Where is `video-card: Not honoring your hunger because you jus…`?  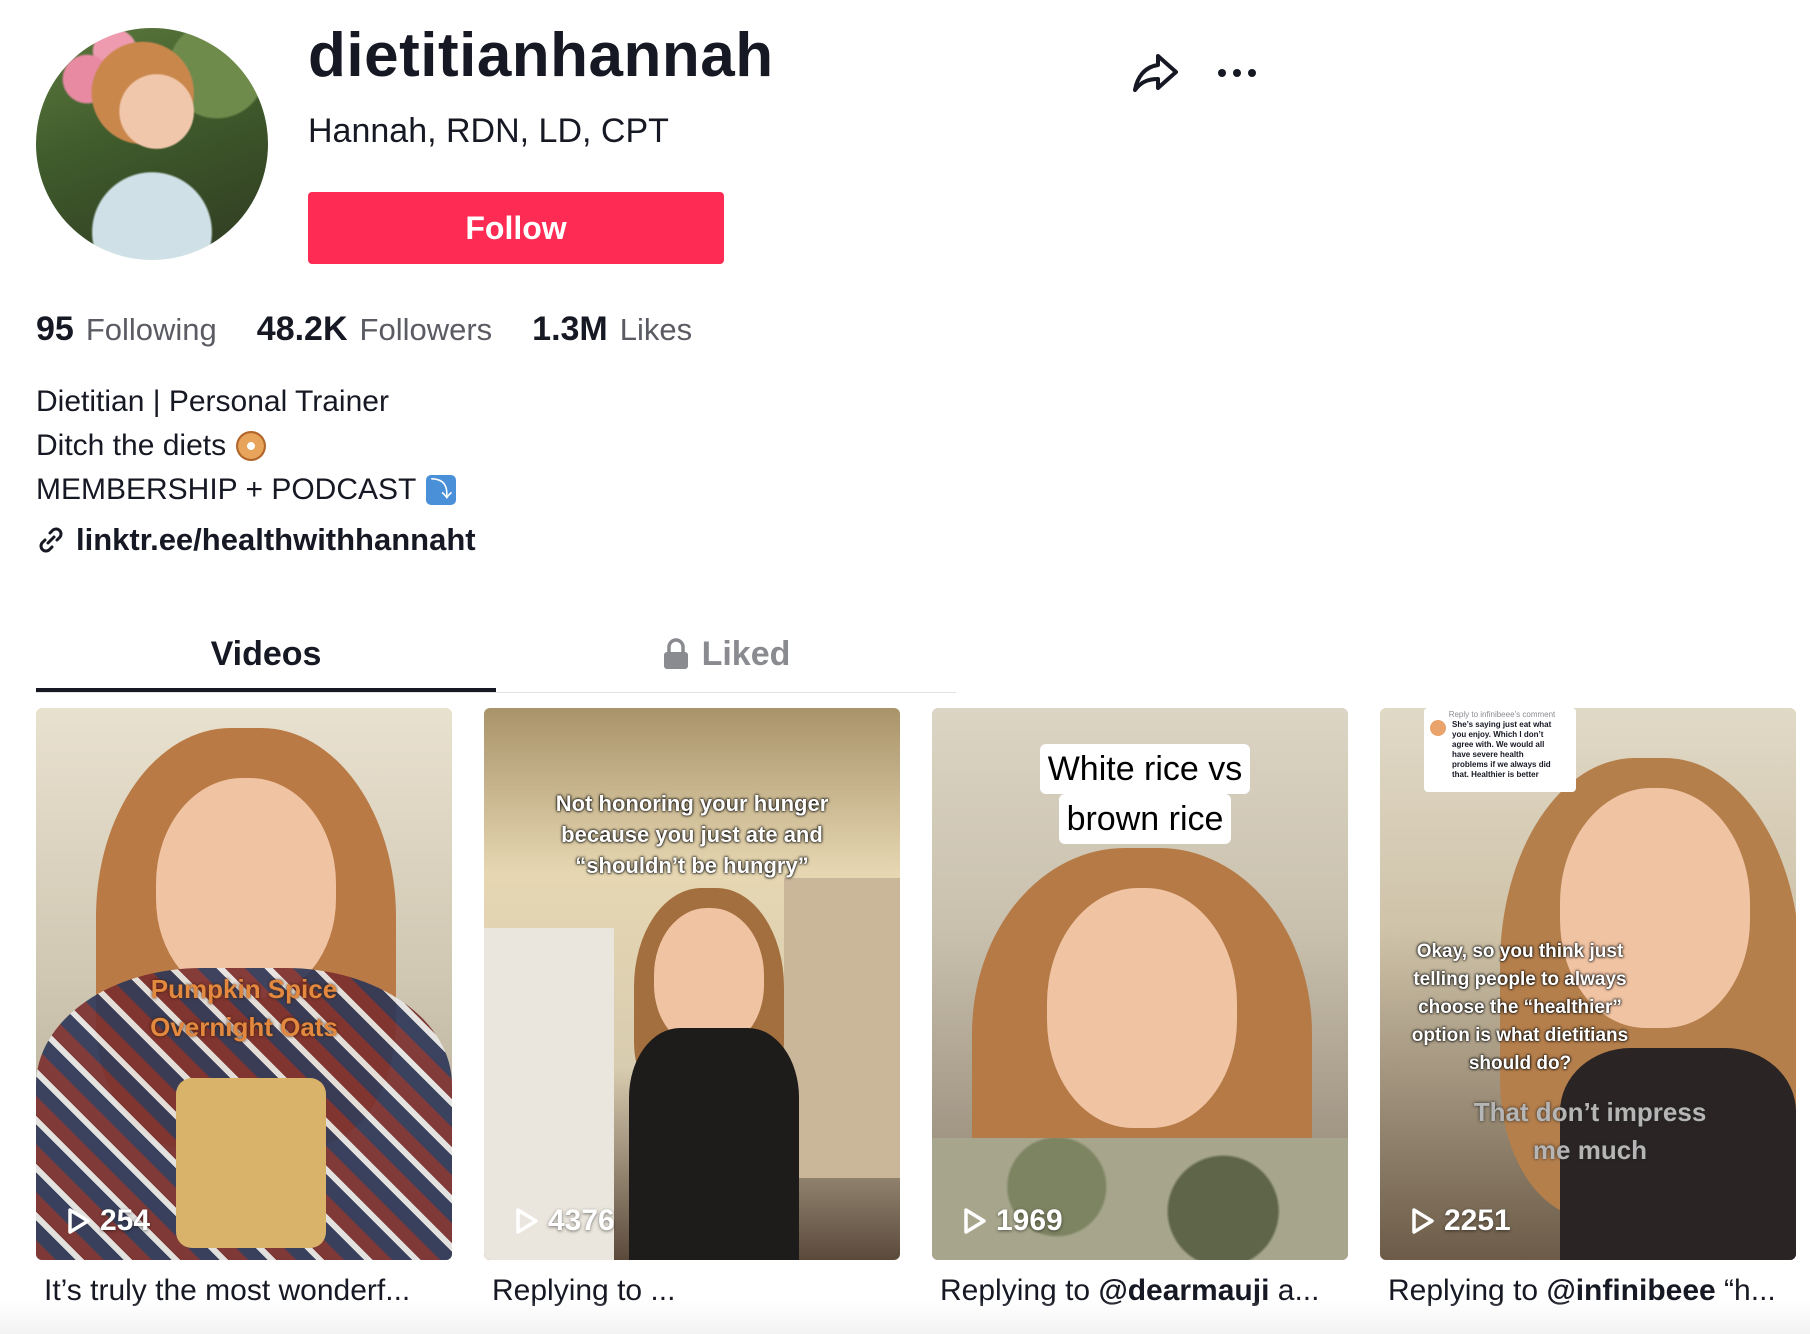 video-card: Not honoring your hunger because you jus… is located at coordinates (692, 1008).